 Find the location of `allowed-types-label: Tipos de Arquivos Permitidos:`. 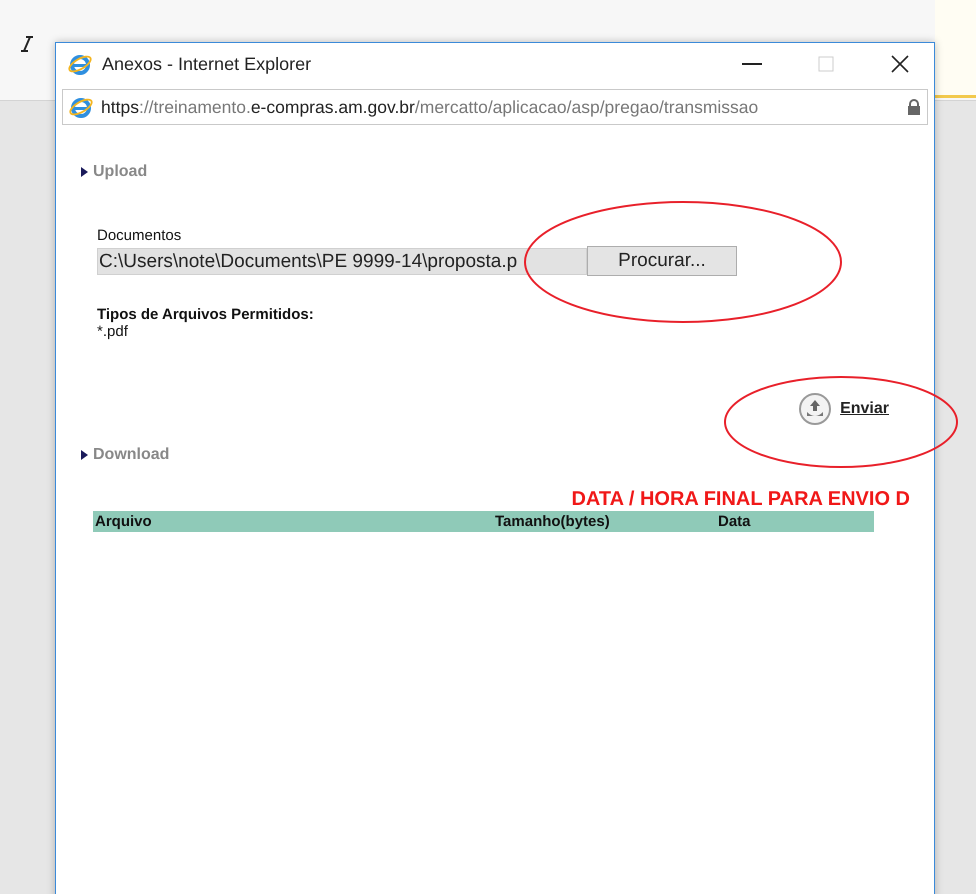

allowed-types-label: Tipos de Arquivos Permitidos: is located at coordinates (206, 314).